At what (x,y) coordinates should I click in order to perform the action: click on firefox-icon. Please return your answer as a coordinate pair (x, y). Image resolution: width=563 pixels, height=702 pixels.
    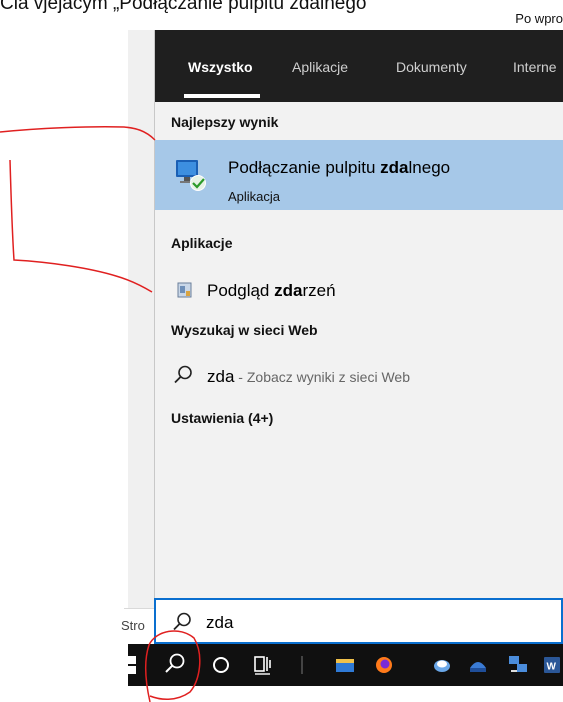
    Looking at the image, I should click on (384, 665).